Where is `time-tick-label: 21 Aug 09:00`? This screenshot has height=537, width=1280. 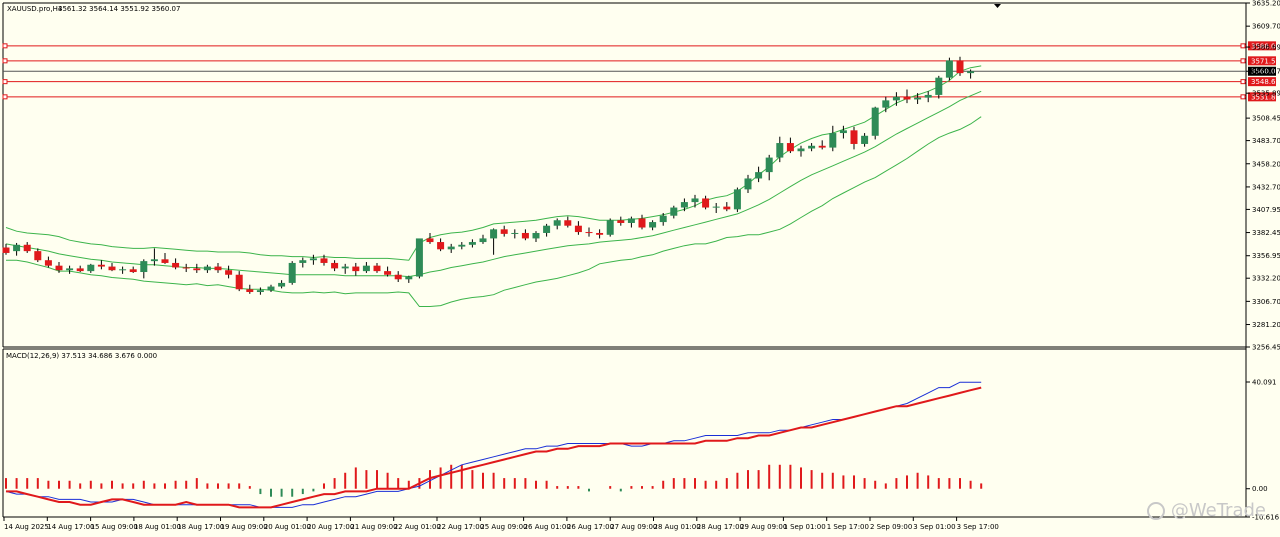 time-tick-label: 21 Aug 09:00 is located at coordinates (373, 527).